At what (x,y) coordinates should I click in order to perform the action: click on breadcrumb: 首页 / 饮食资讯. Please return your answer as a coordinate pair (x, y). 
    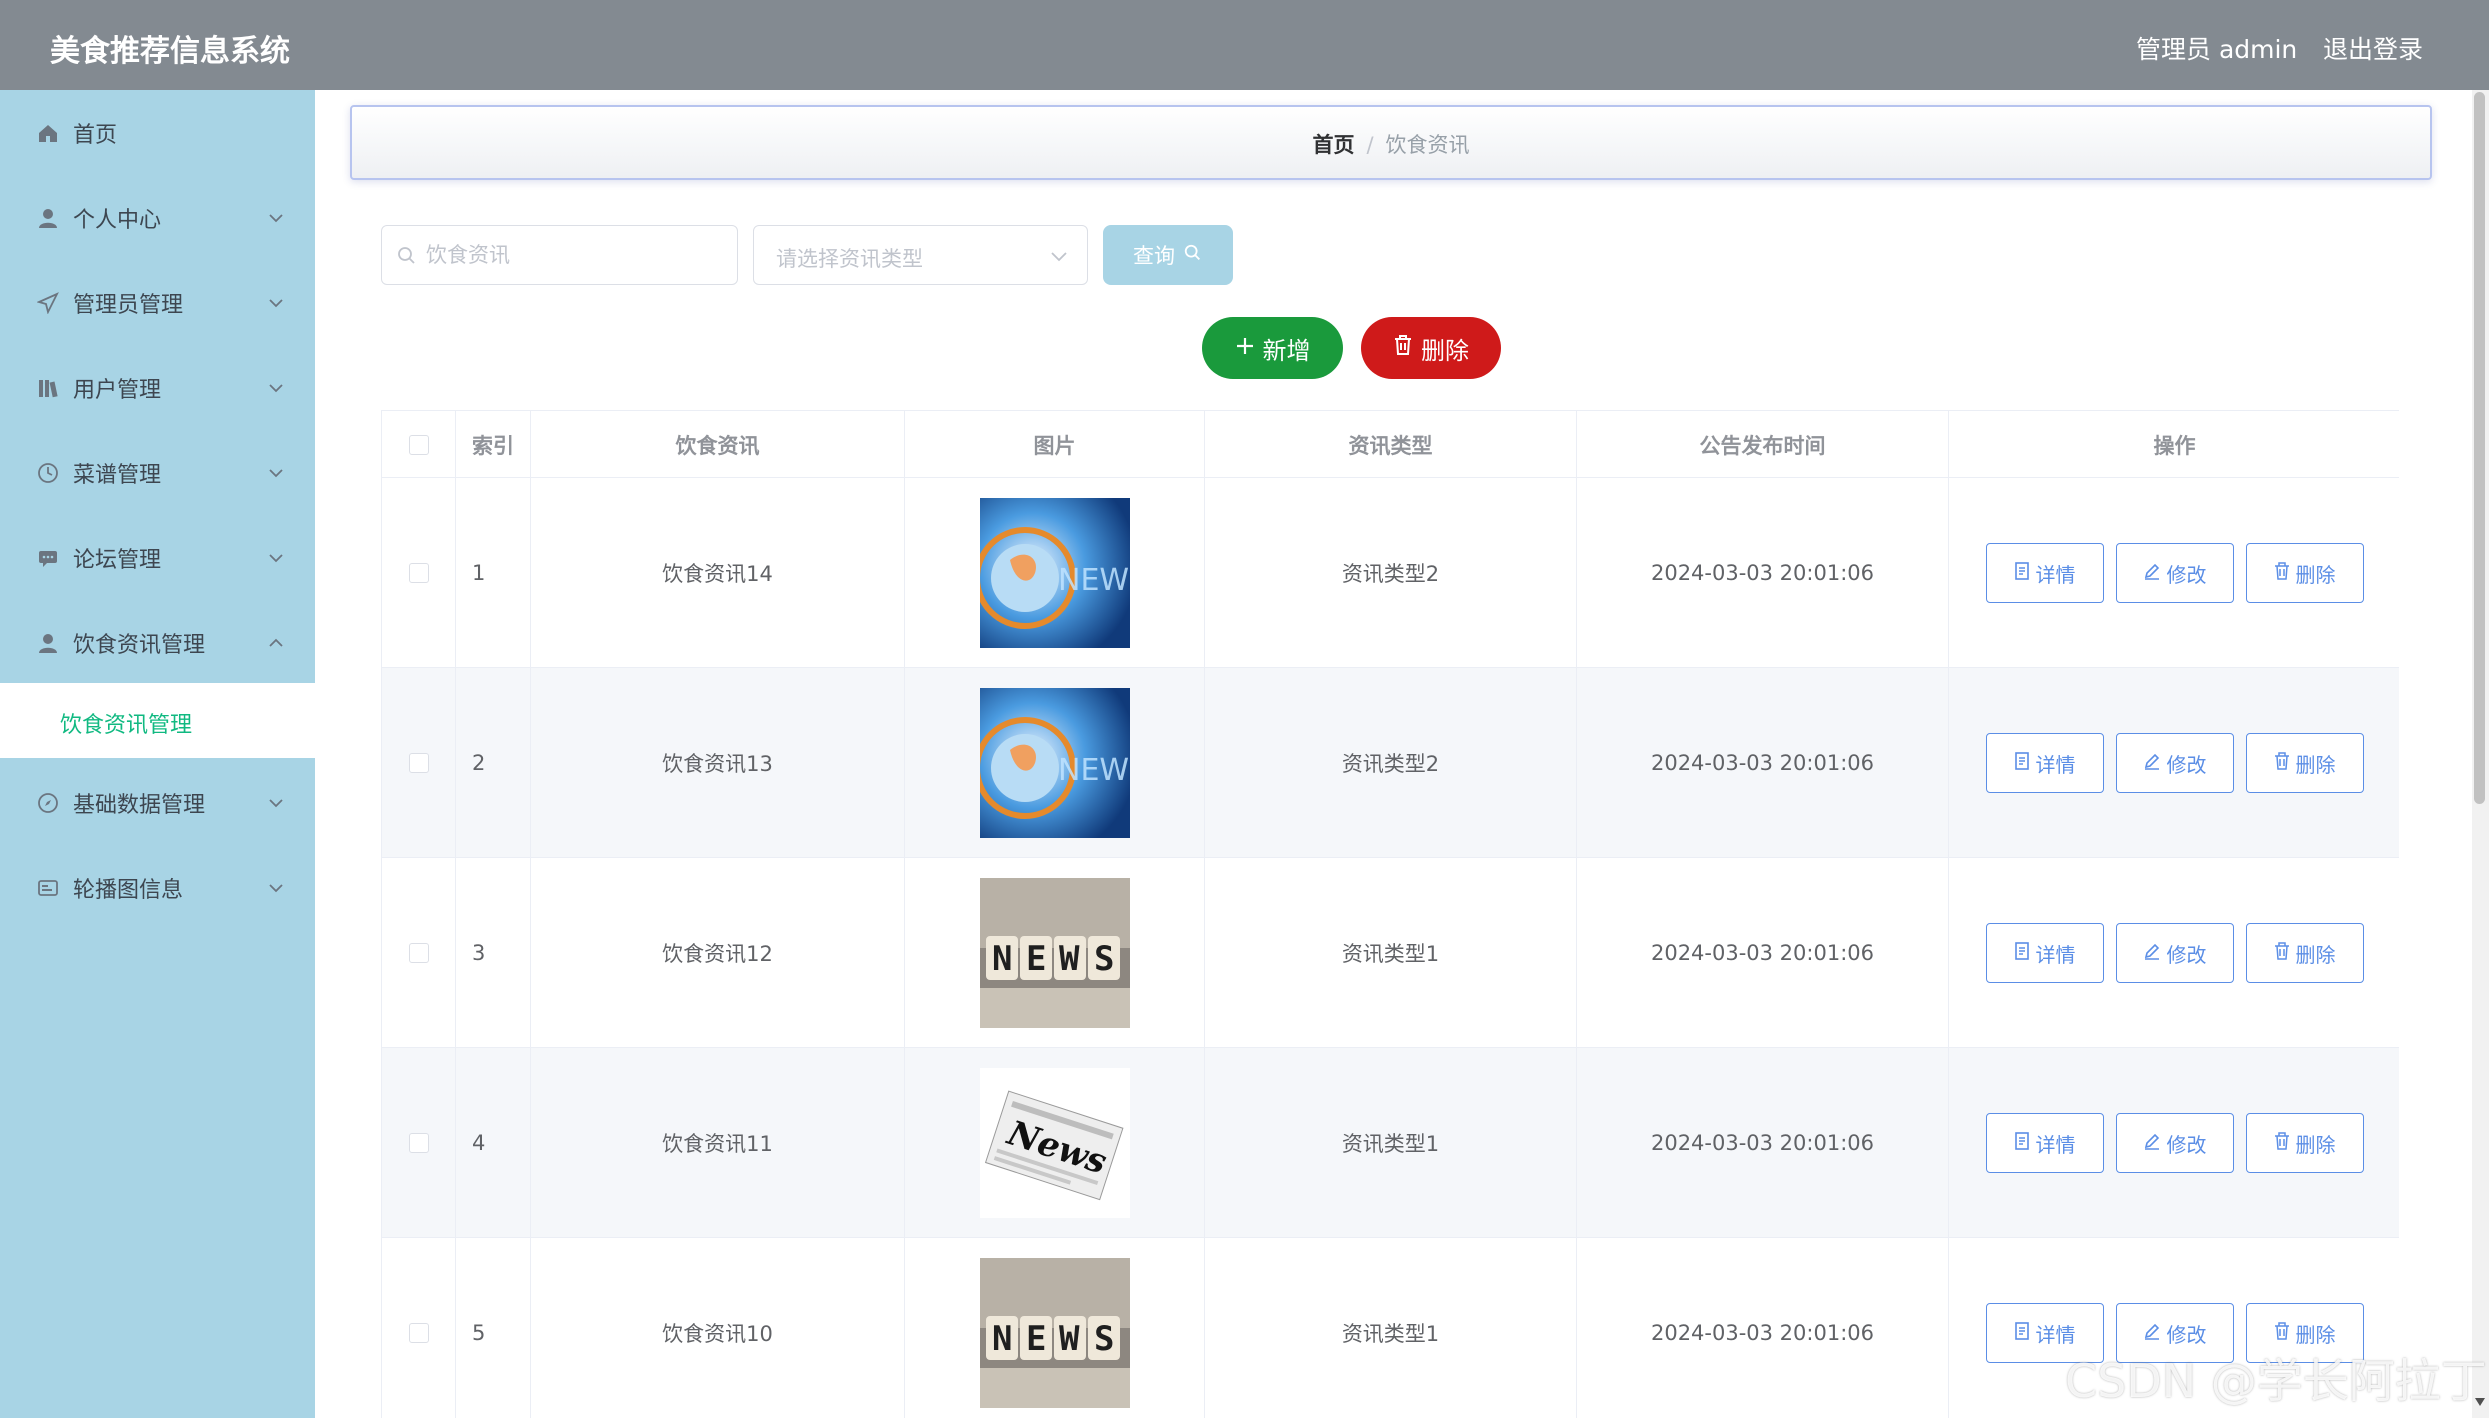
    Looking at the image, I should click on (1391, 142).